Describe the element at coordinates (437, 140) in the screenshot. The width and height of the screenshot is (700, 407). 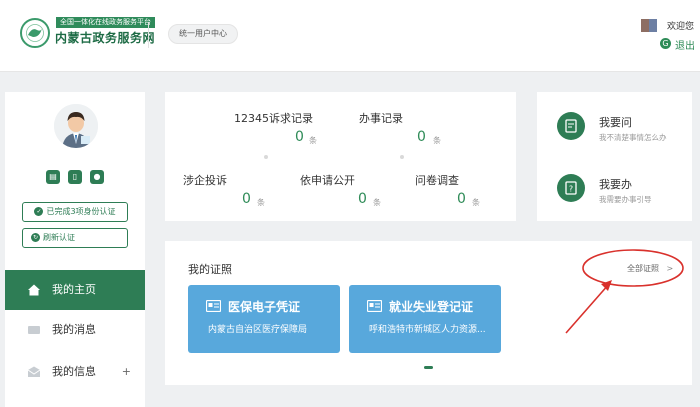
I see `affairs-unit: 条` at that location.